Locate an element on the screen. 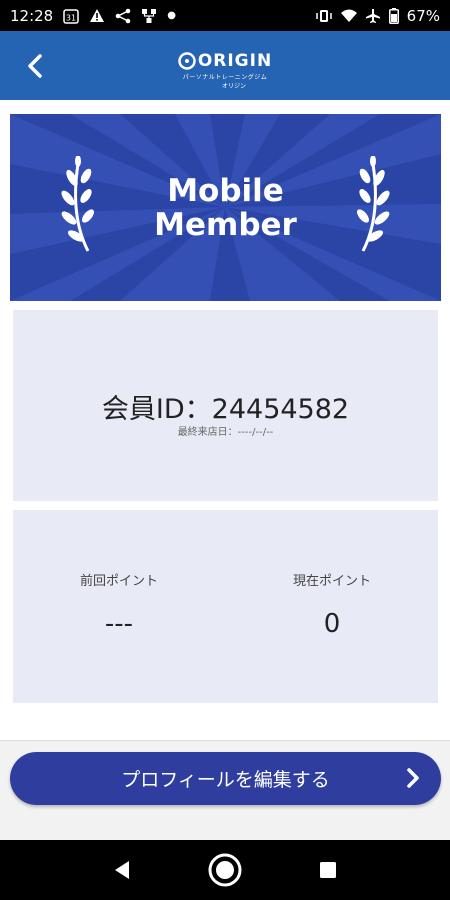  current-points-label: 現在ポイント is located at coordinates (331, 581).